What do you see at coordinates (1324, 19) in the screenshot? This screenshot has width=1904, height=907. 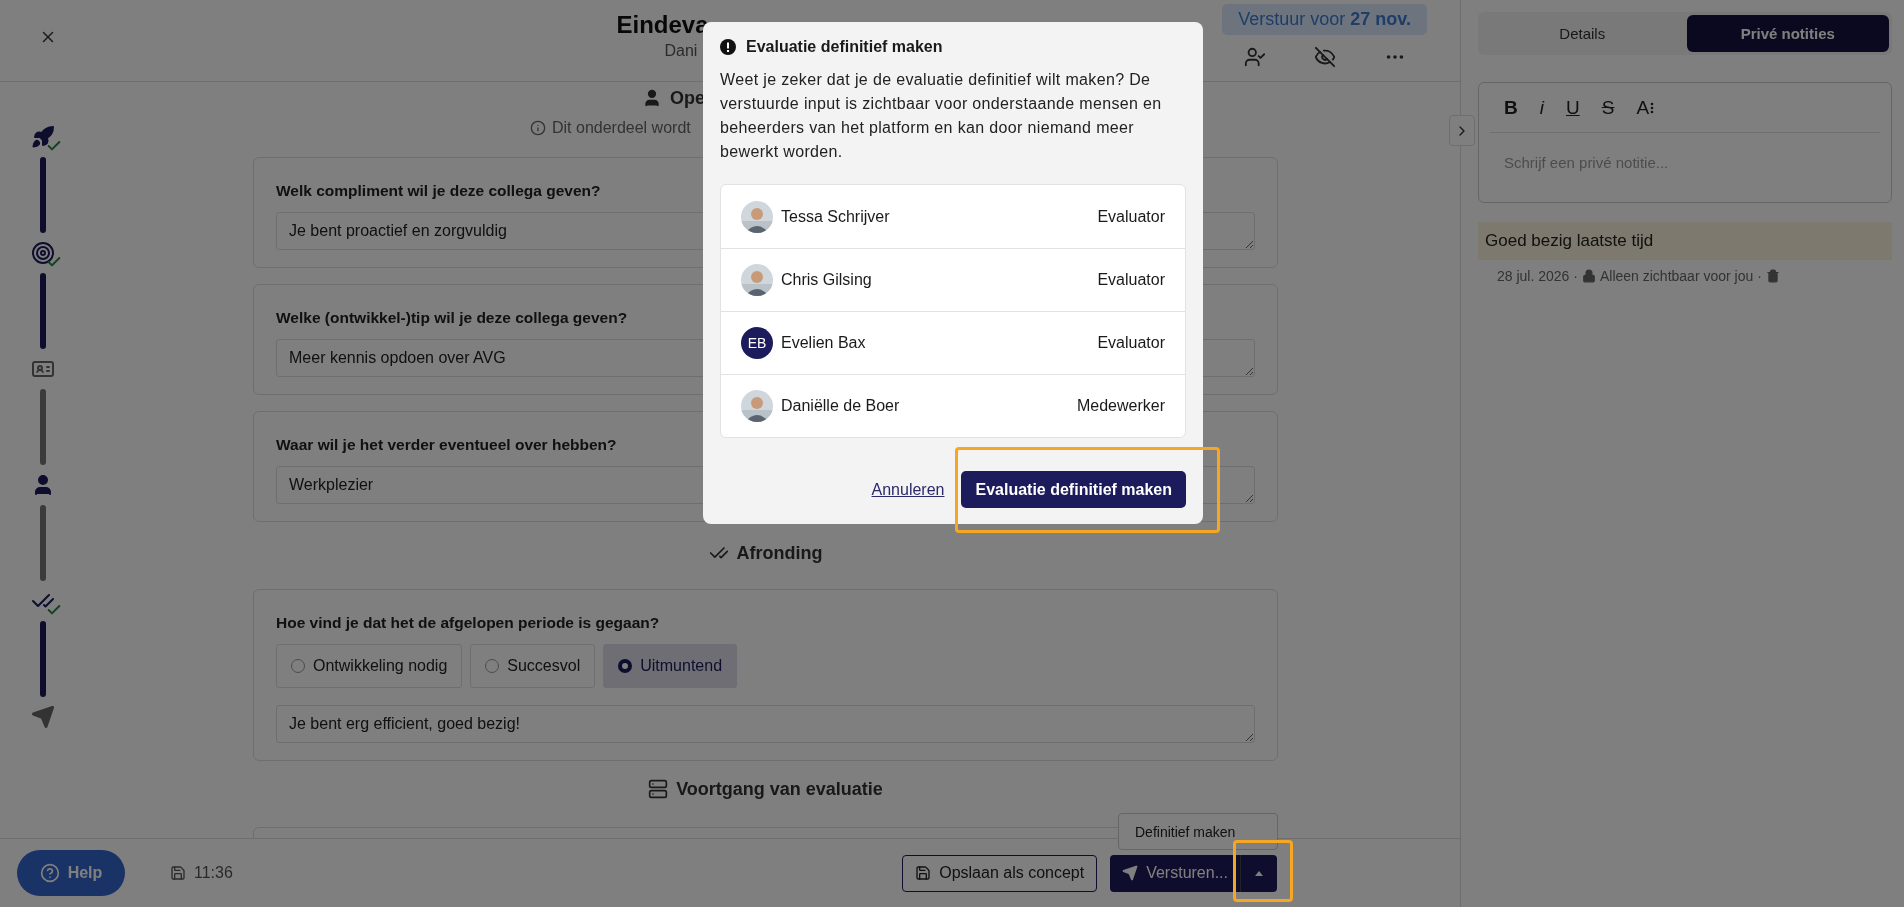 I see `deadline-badge: Verstuur voor 27 nov.` at bounding box center [1324, 19].